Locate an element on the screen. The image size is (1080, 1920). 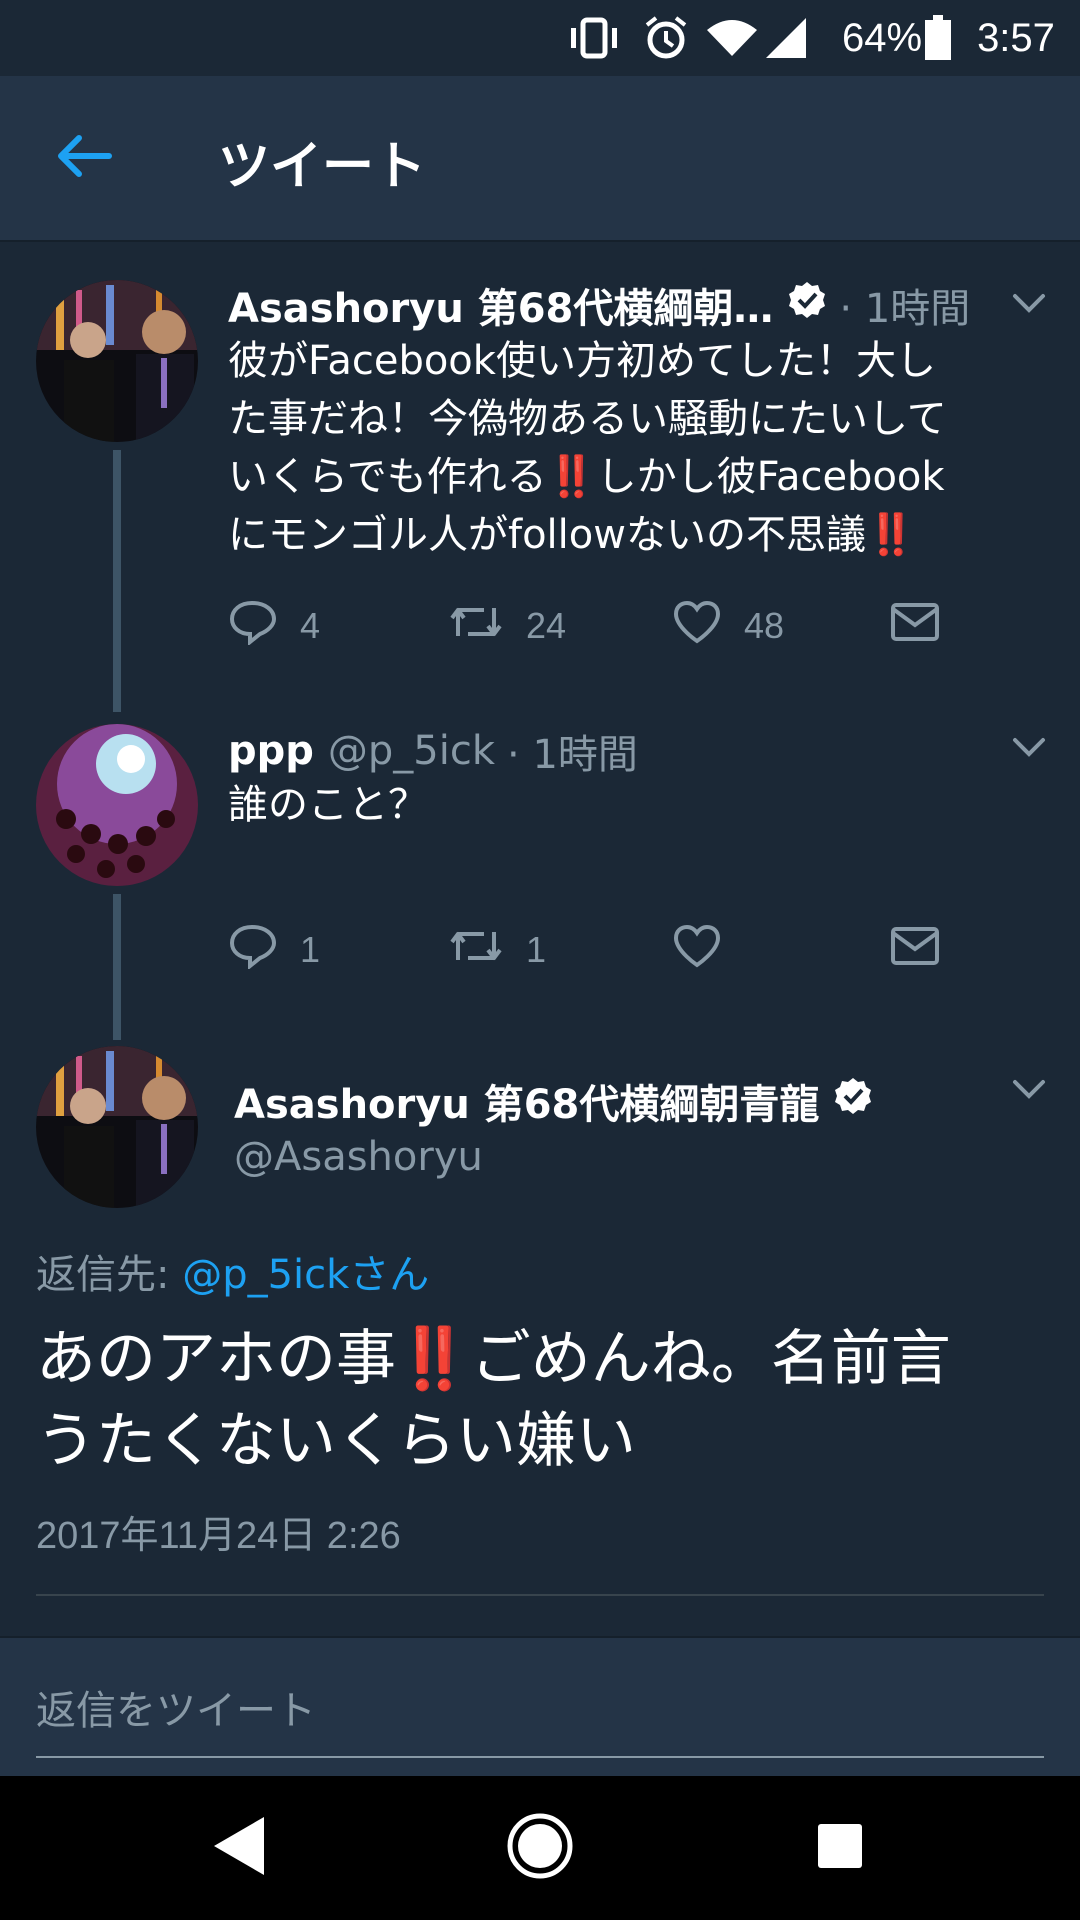
tweet-text-line: にモンゴル人がfollowないの不思議‼️ is located at coordinates (572, 535).